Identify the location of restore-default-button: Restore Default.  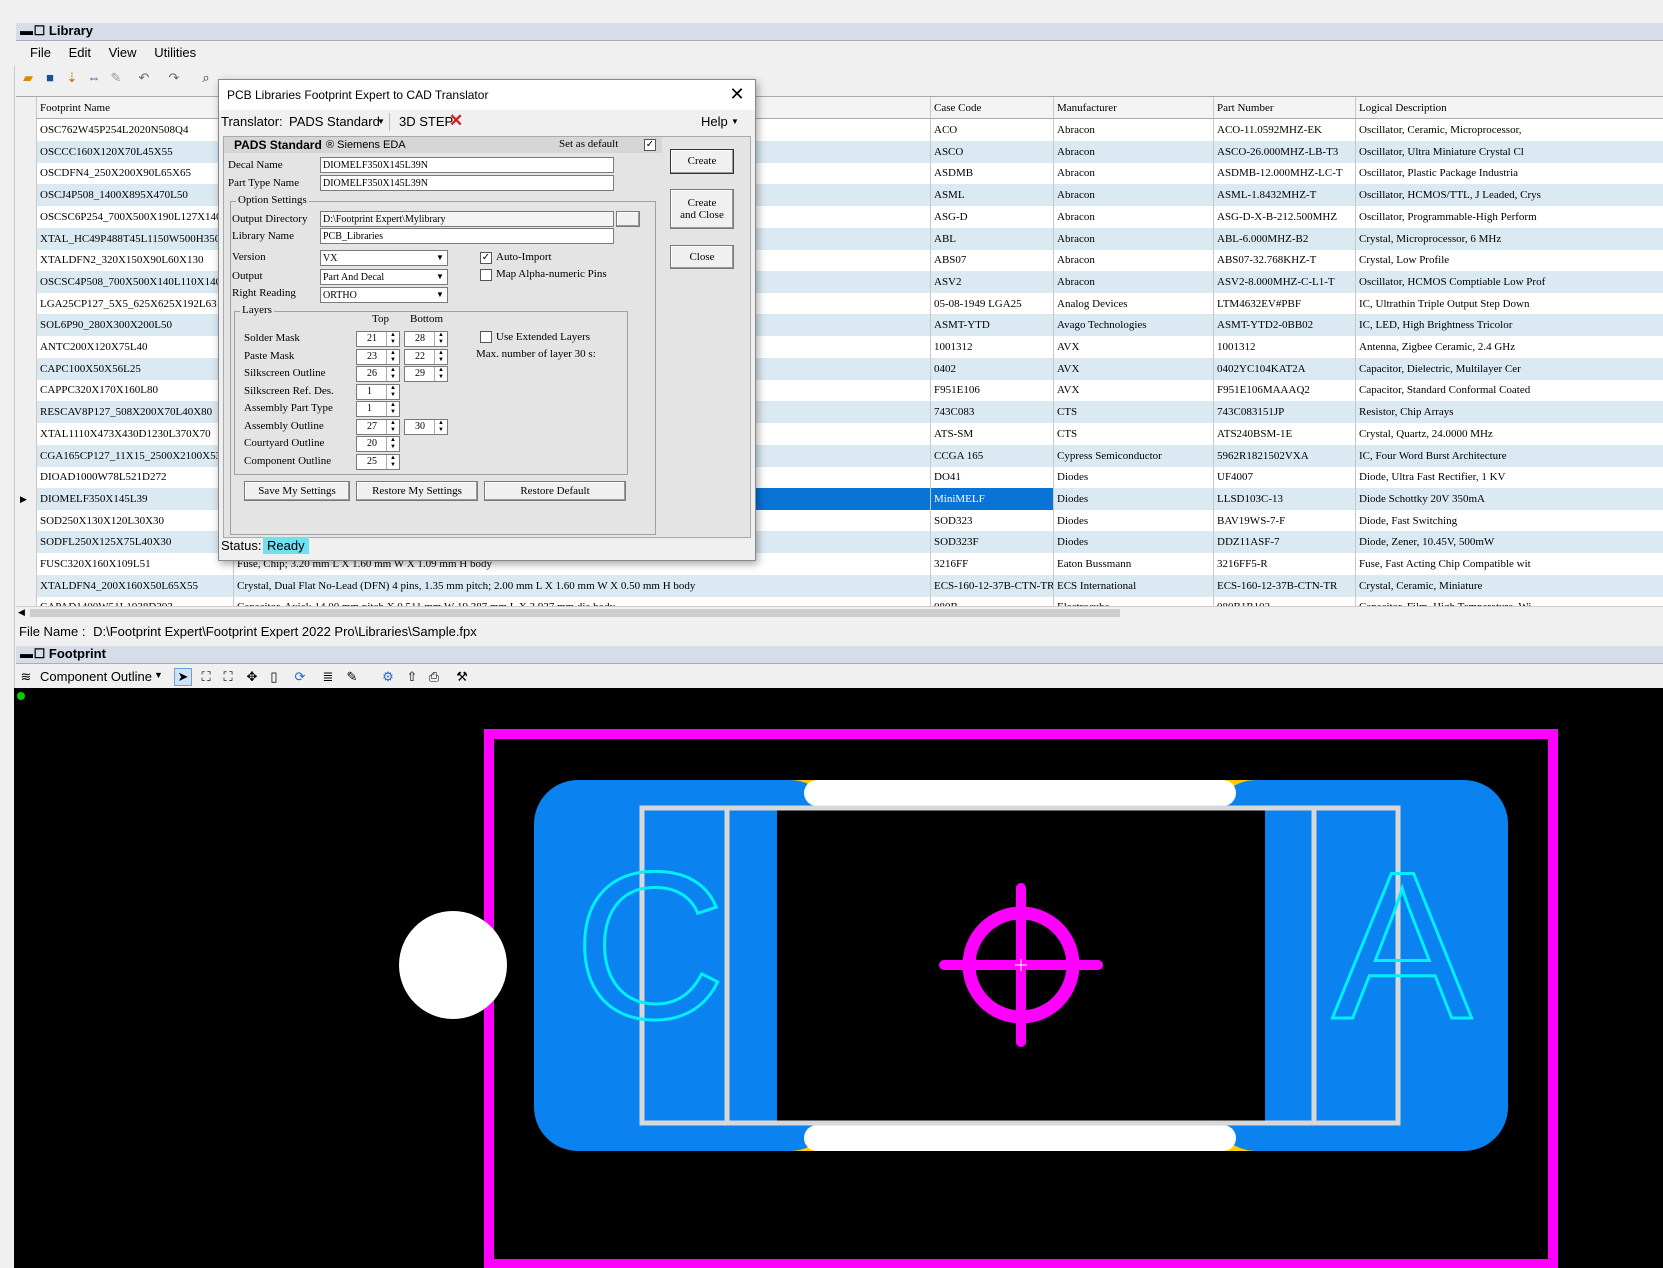
(555, 491).